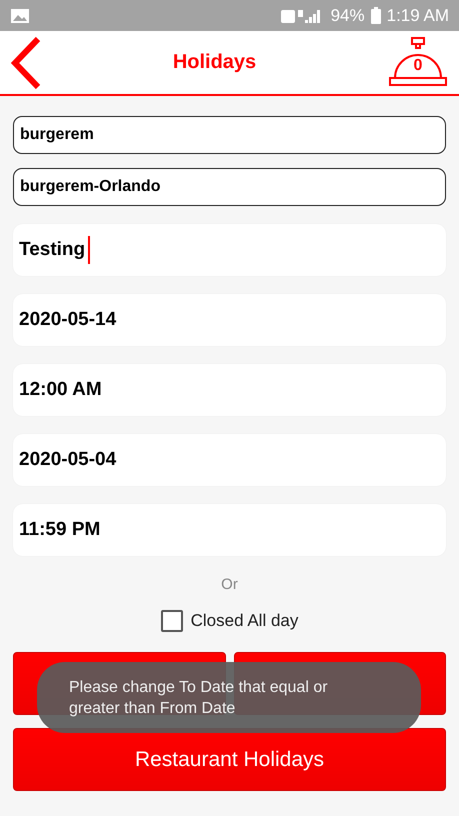 Image resolution: width=459 pixels, height=816 pixels. Describe the element at coordinates (229, 320) in the screenshot. I see `input-field: 2020-05-14` at that location.